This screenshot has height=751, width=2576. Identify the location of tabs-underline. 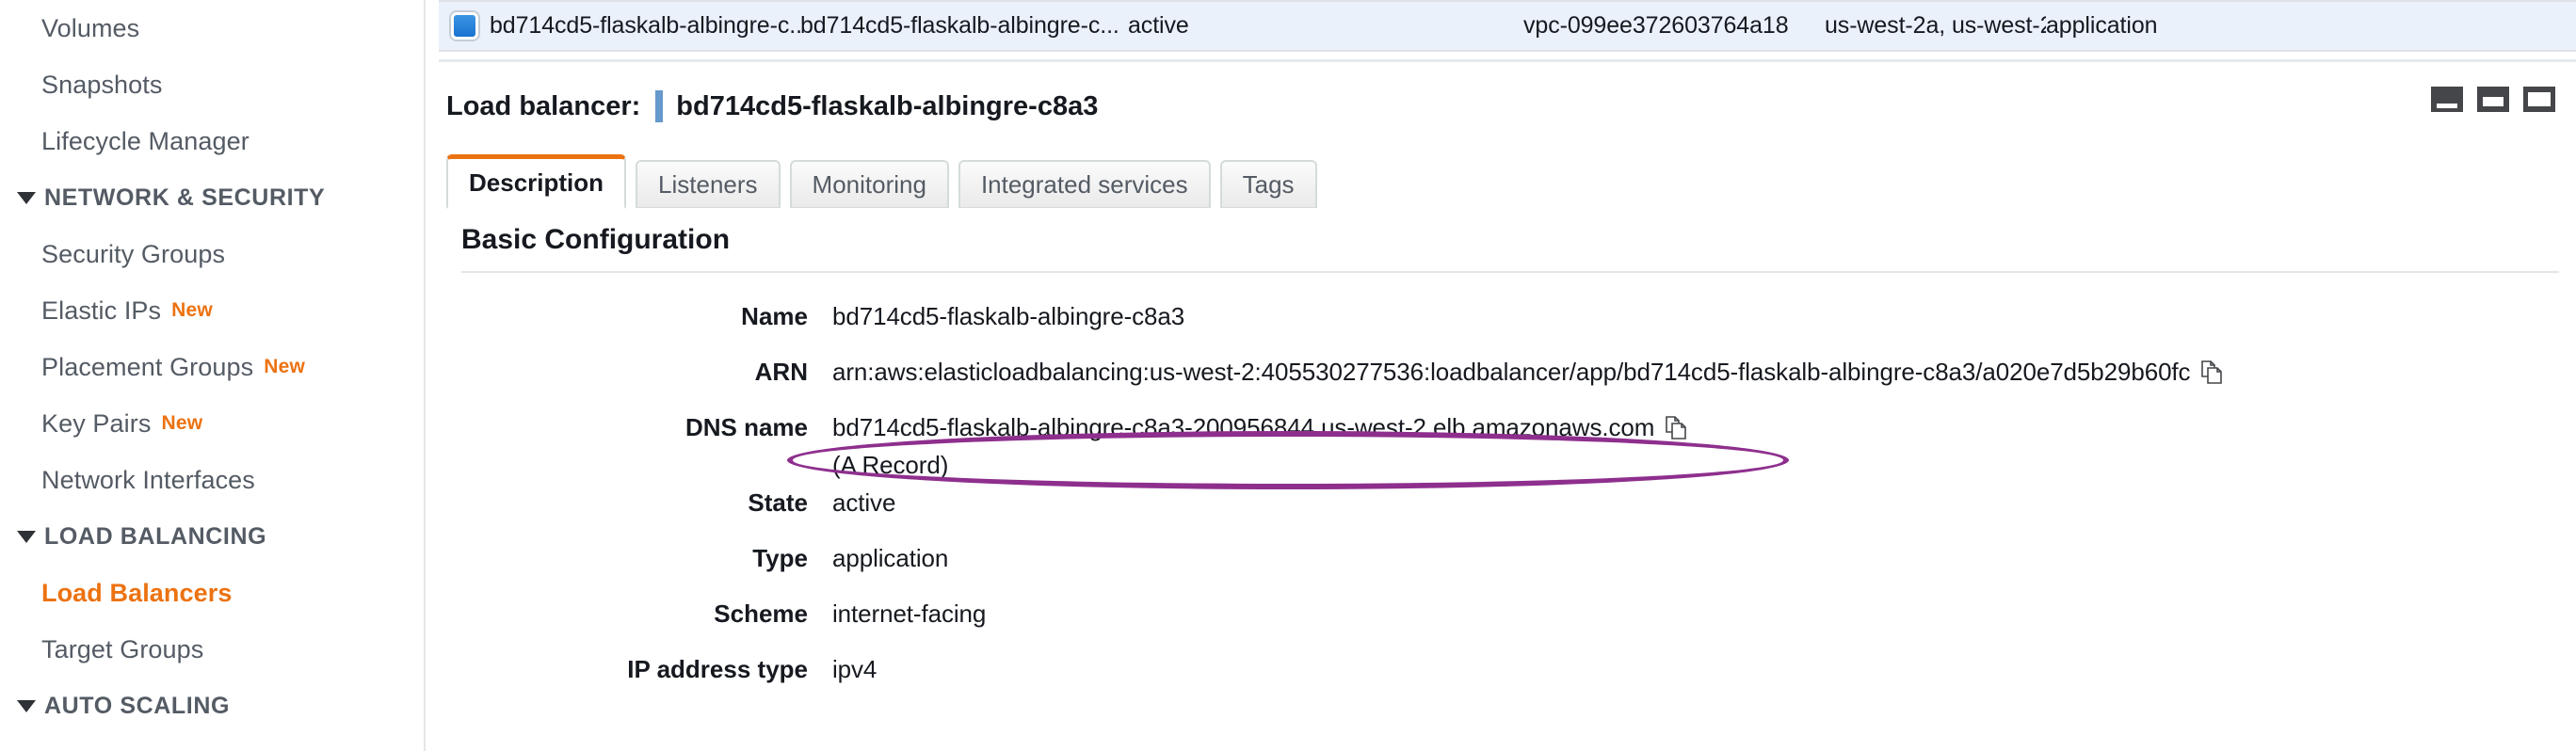
(1501, 209).